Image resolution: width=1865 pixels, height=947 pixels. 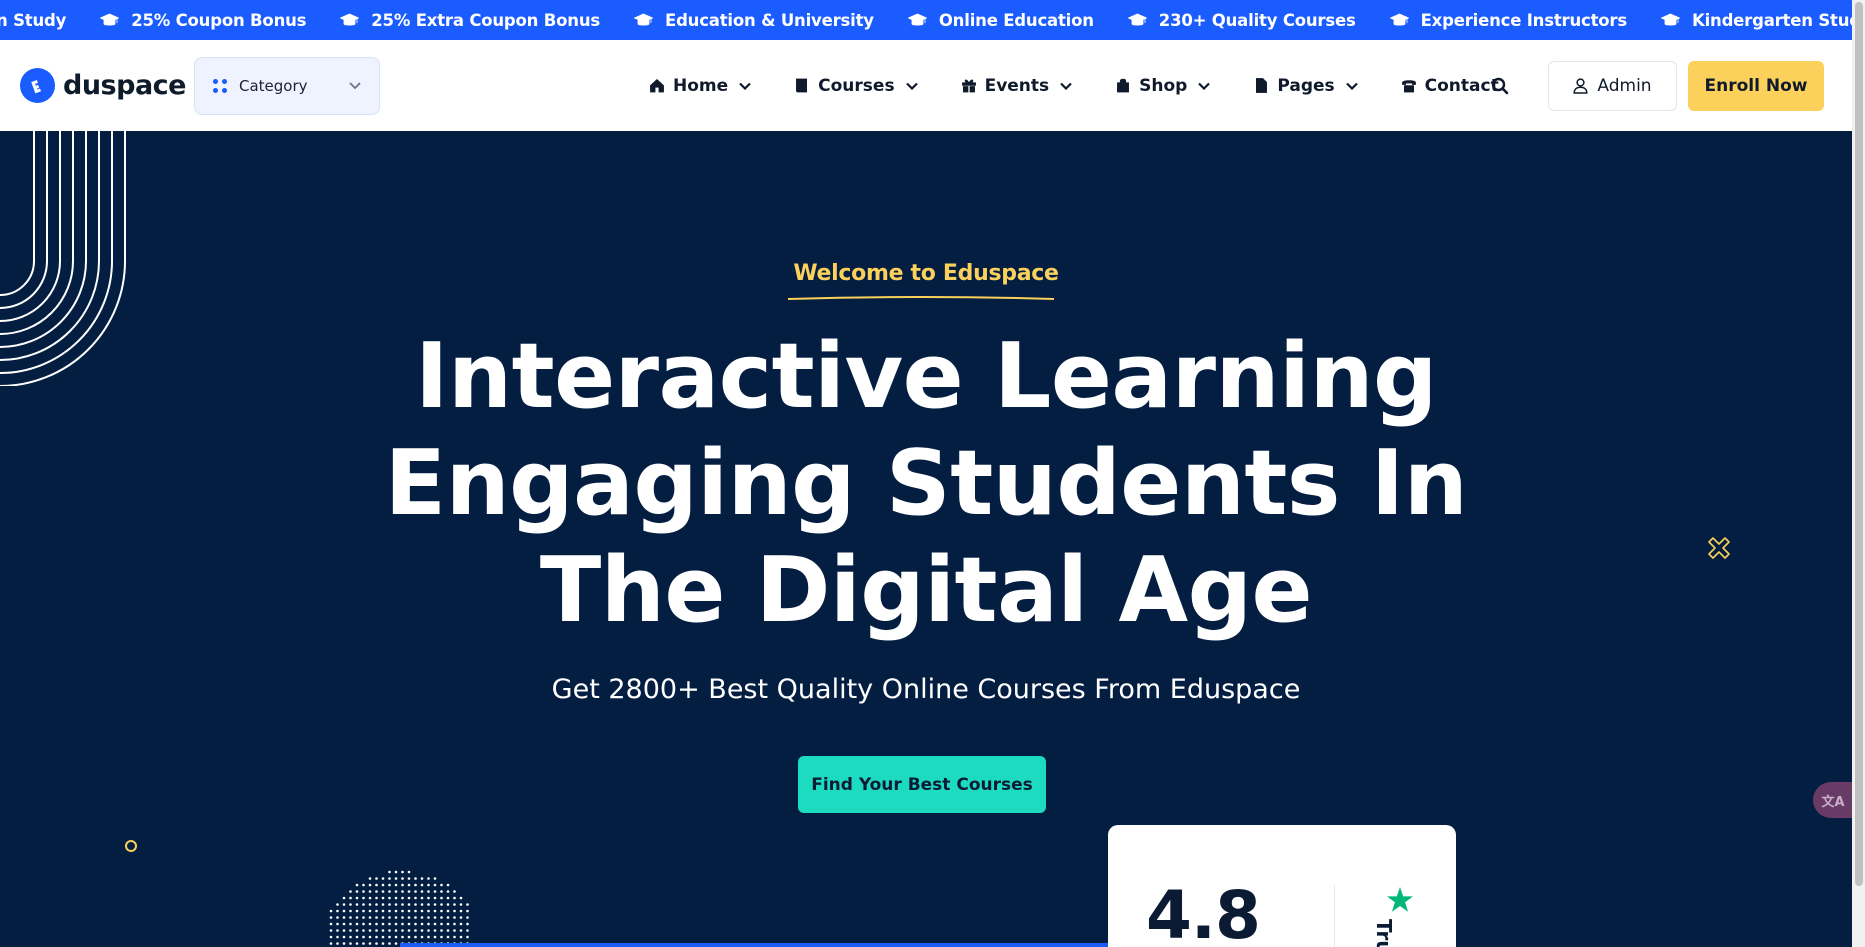 I want to click on book-icon, so click(x=802, y=85).